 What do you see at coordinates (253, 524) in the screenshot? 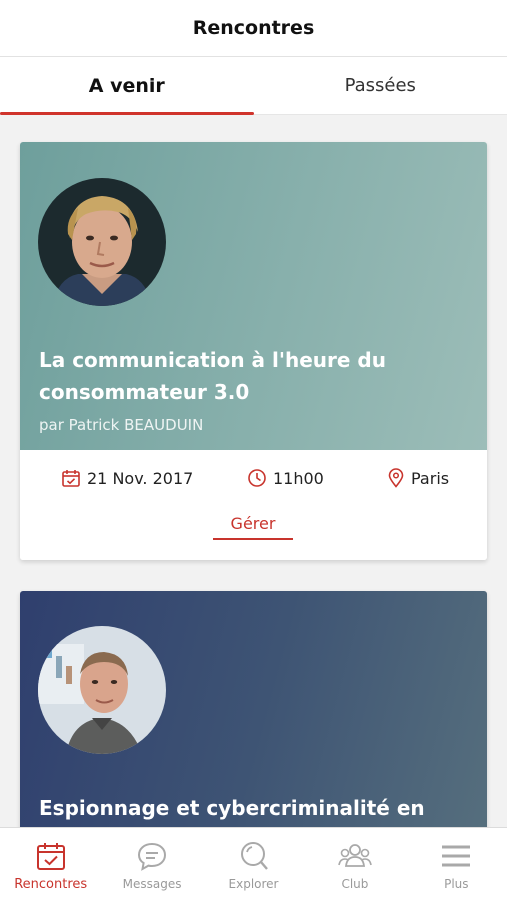
I see `manage-button: Gérer` at bounding box center [253, 524].